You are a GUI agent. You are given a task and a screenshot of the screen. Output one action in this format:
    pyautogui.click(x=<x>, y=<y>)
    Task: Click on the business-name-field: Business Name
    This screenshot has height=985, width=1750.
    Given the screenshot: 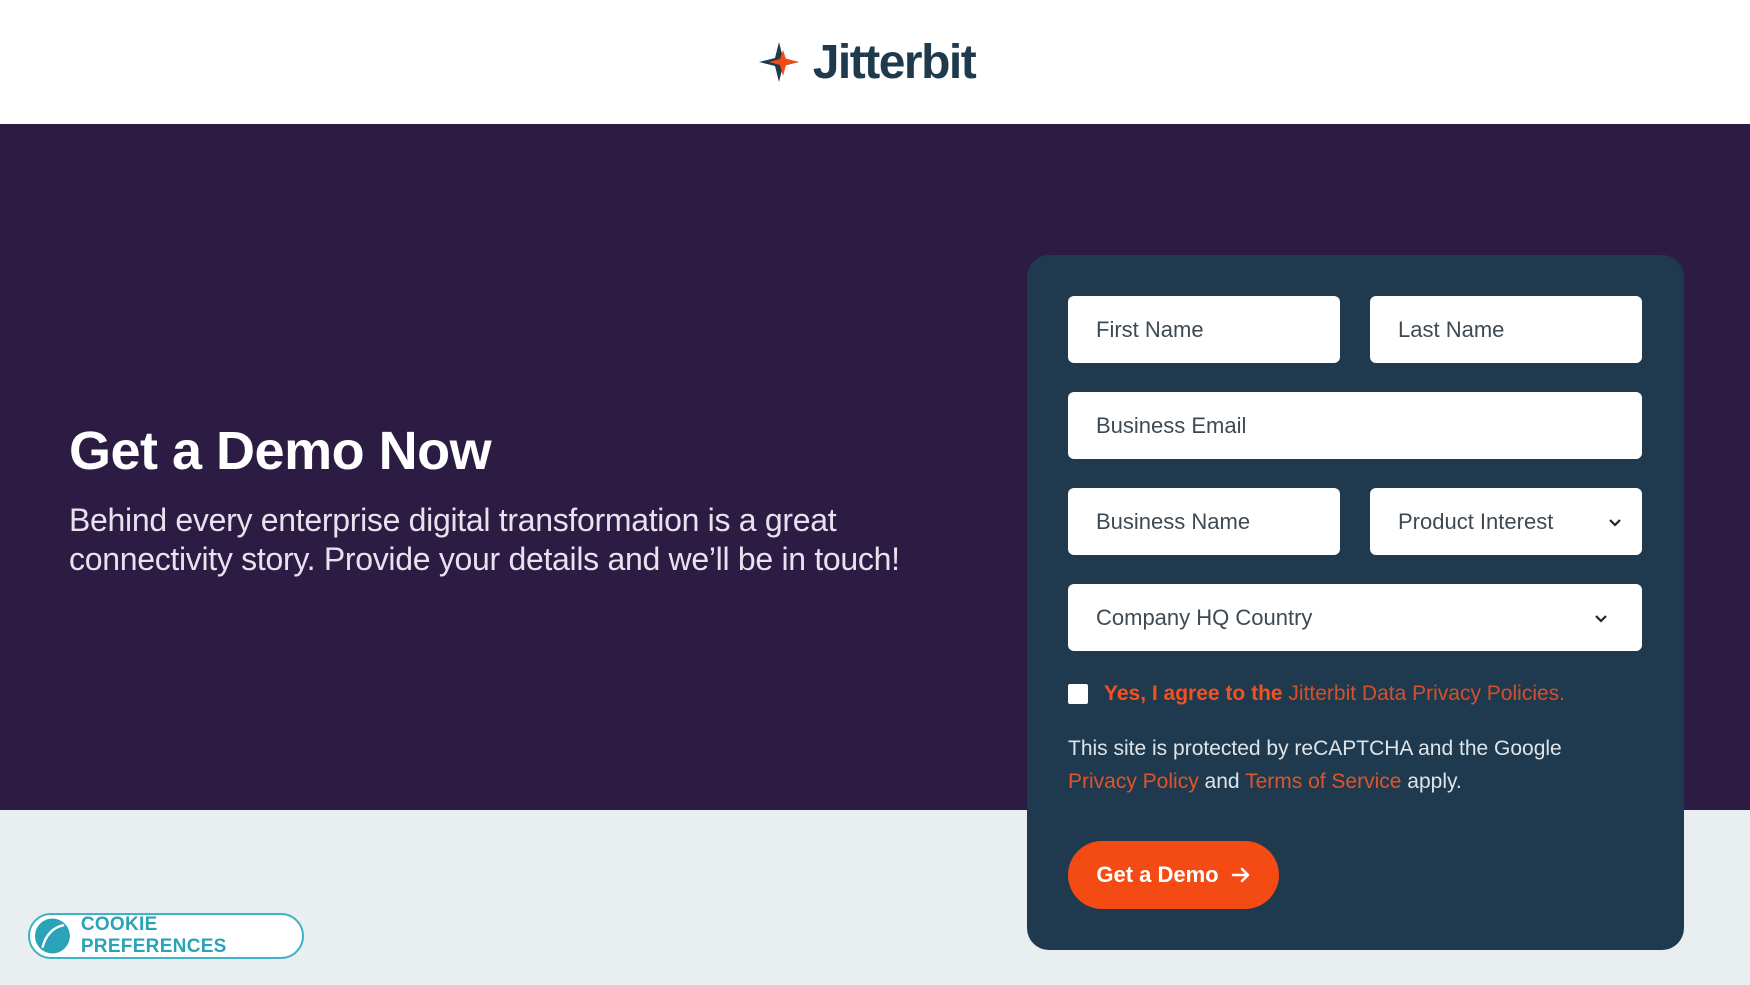 What is the action you would take?
    pyautogui.click(x=1204, y=521)
    